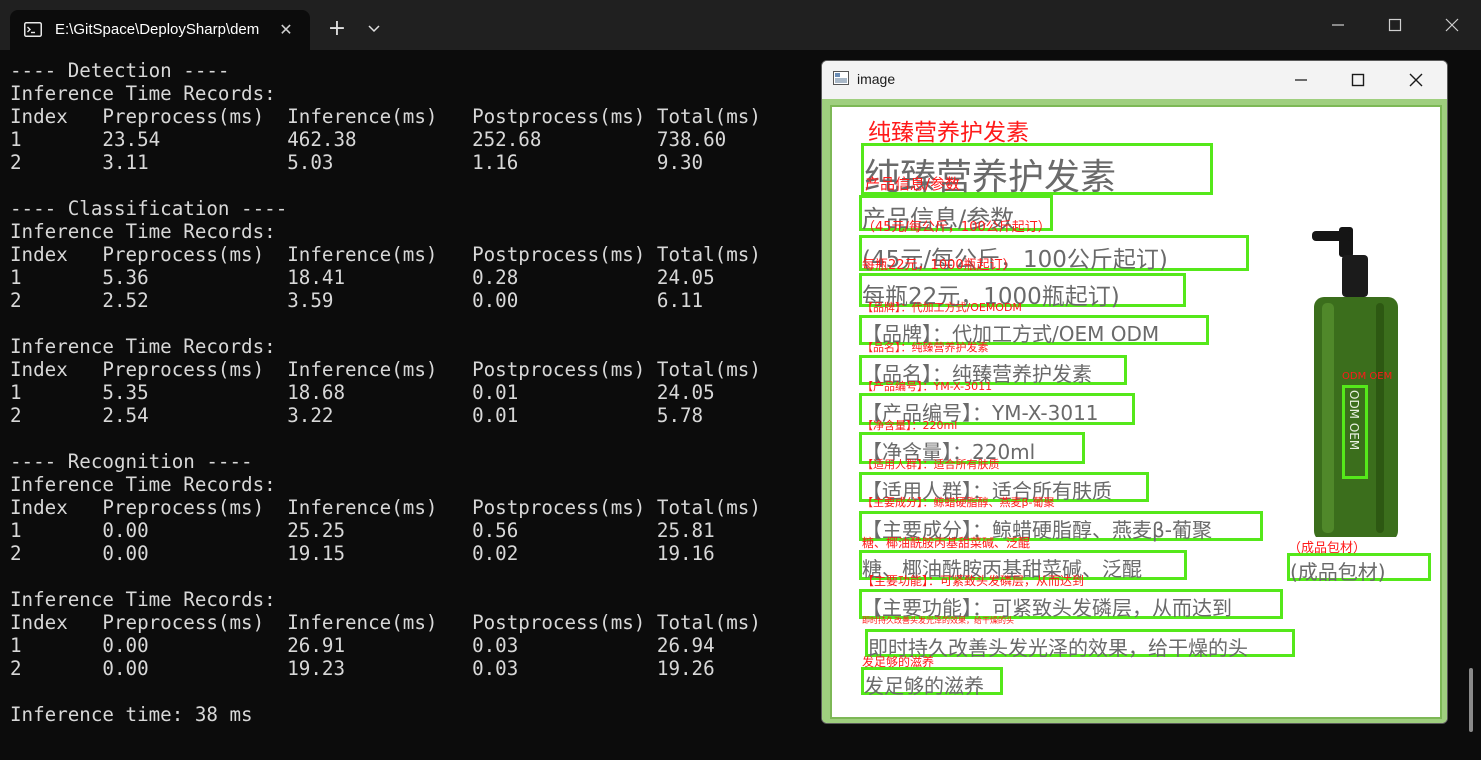 The image size is (1481, 760). What do you see at coordinates (149, 208) in the screenshot?
I see `terminal-line: ---- Classification ----` at bounding box center [149, 208].